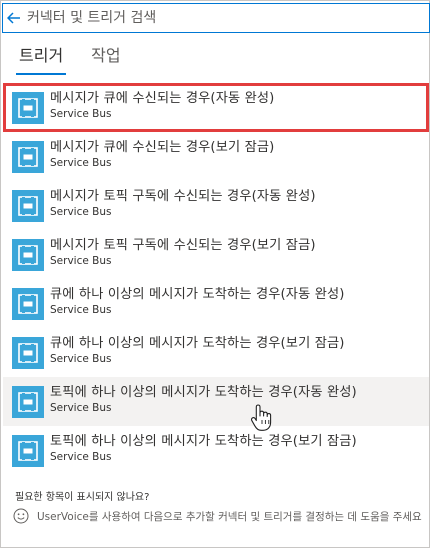  I want to click on smiley-icon, so click(21, 516).